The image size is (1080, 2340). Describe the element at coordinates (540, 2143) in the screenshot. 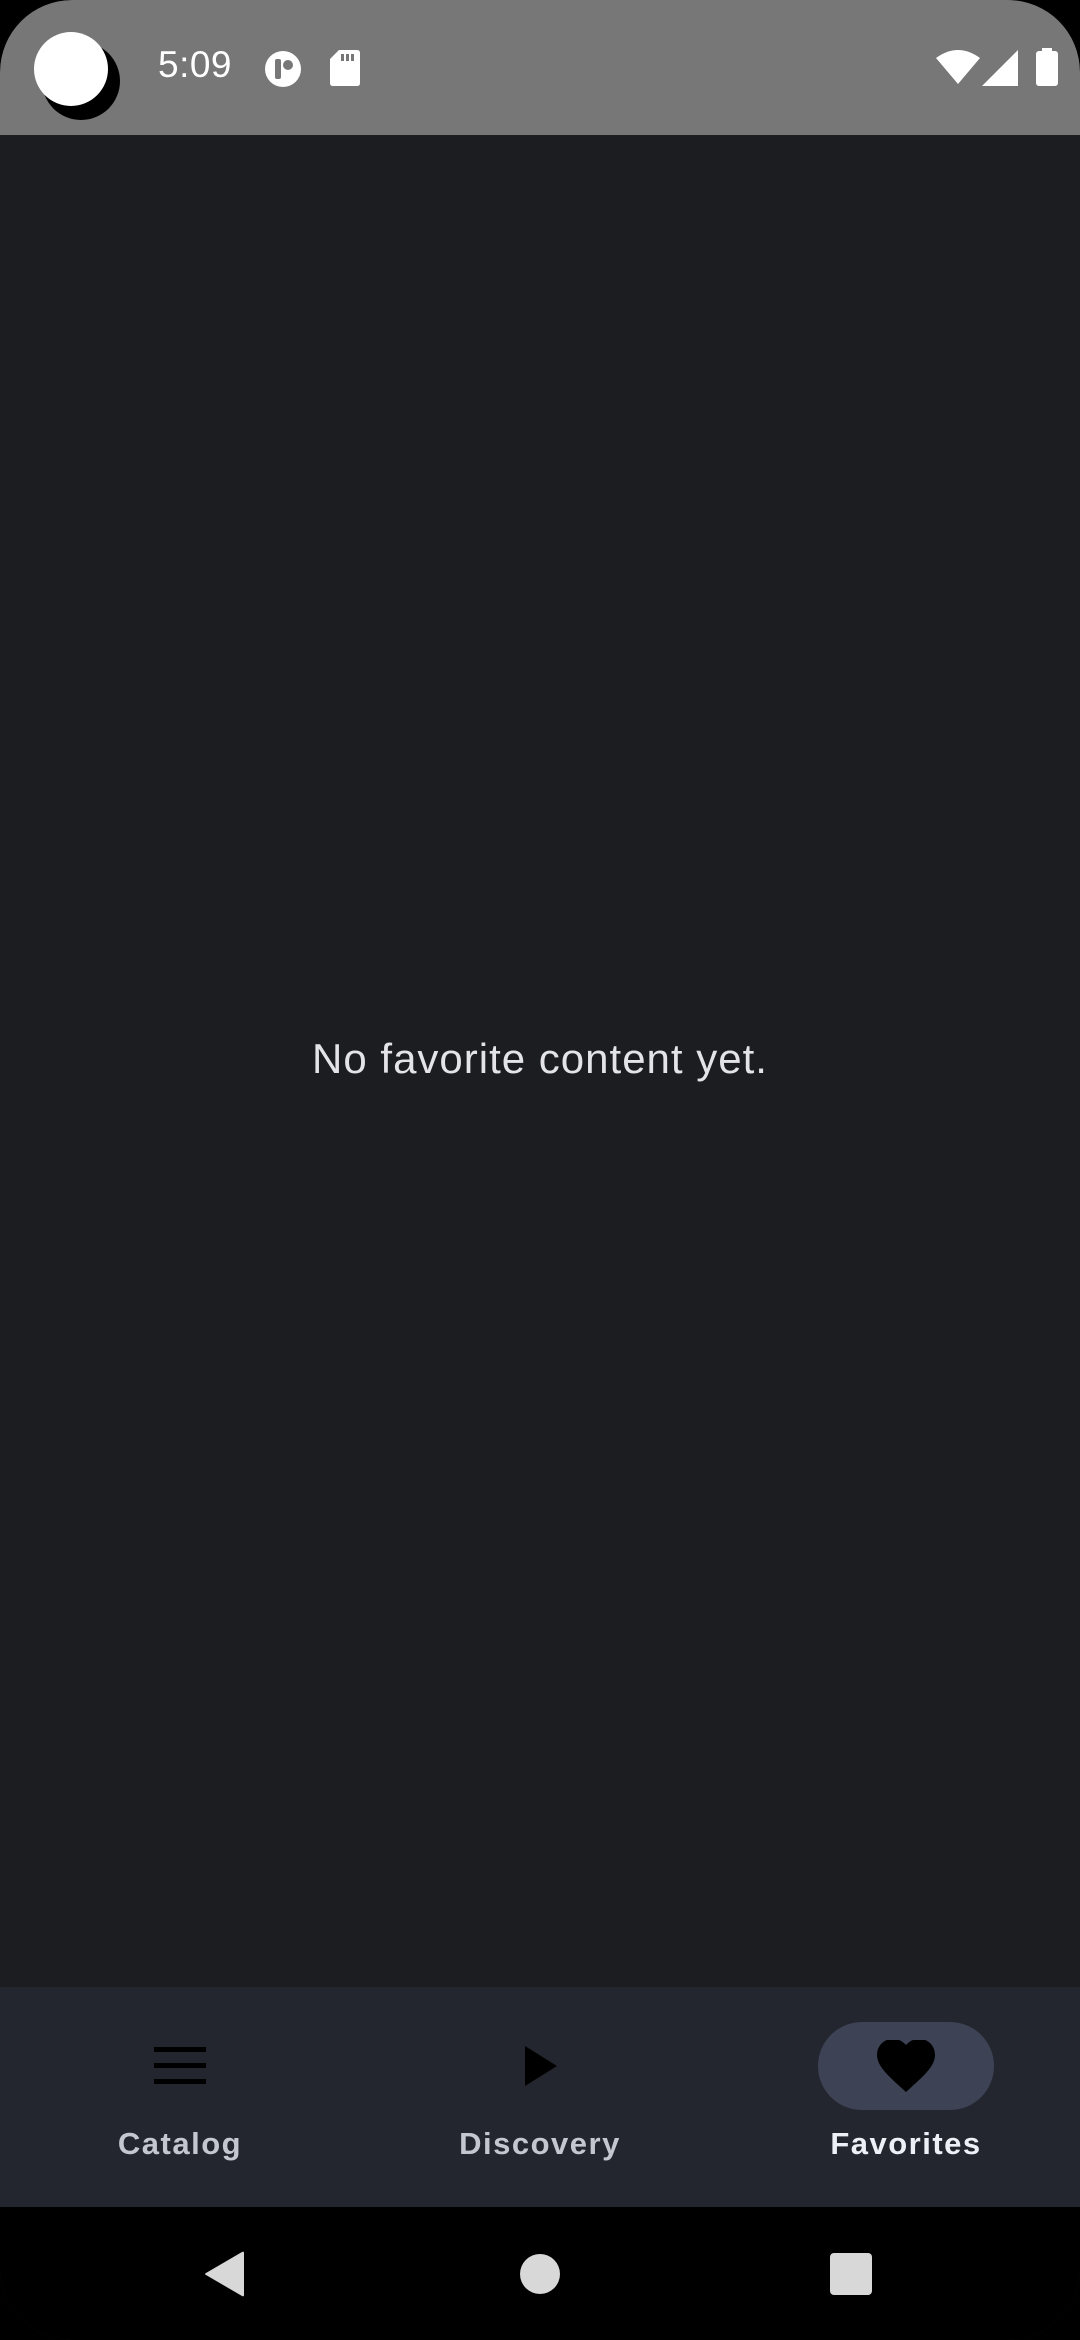

I see `nav-label-discovery: Discovery` at that location.